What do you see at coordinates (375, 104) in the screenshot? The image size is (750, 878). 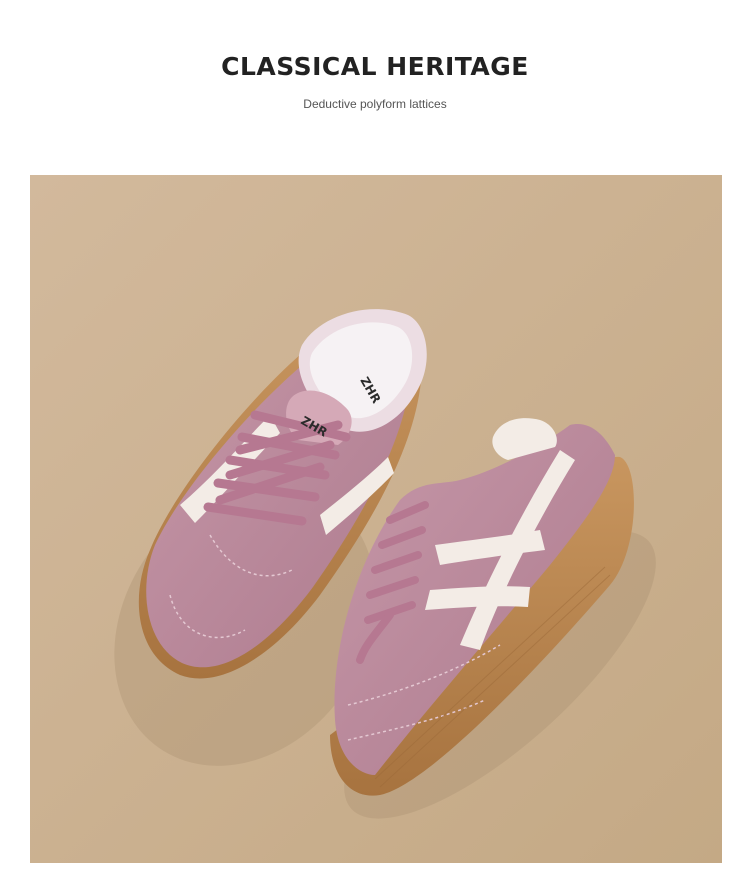 I see `page-subtitle: Deductive polyform lattices` at bounding box center [375, 104].